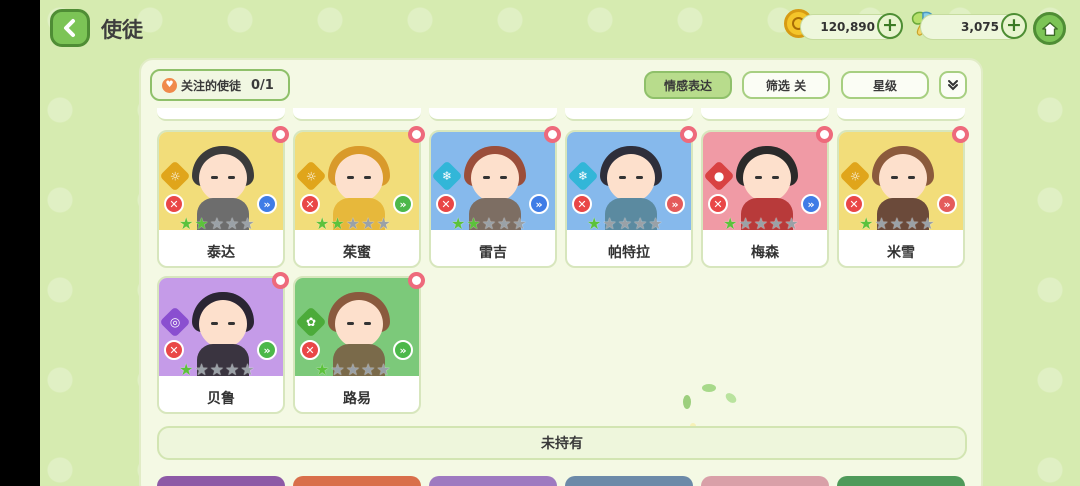 The width and height of the screenshot is (1080, 486). Describe the element at coordinates (359, 197) in the screenshot. I see `apostle-card: ☼ ✕» ★ ★ ★ ★ ★ 茱蜜` at that location.